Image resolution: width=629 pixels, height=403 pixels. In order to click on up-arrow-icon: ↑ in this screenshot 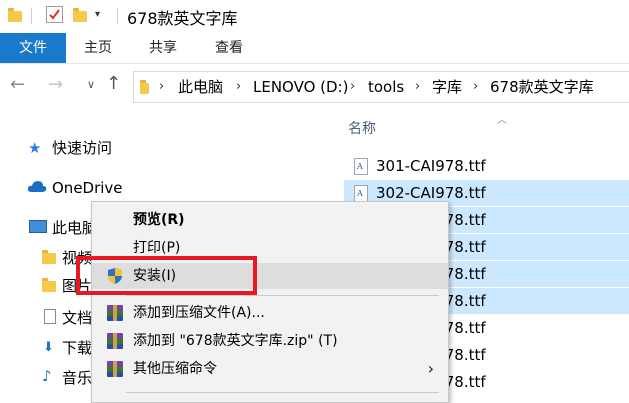, I will do `click(113, 83)`.